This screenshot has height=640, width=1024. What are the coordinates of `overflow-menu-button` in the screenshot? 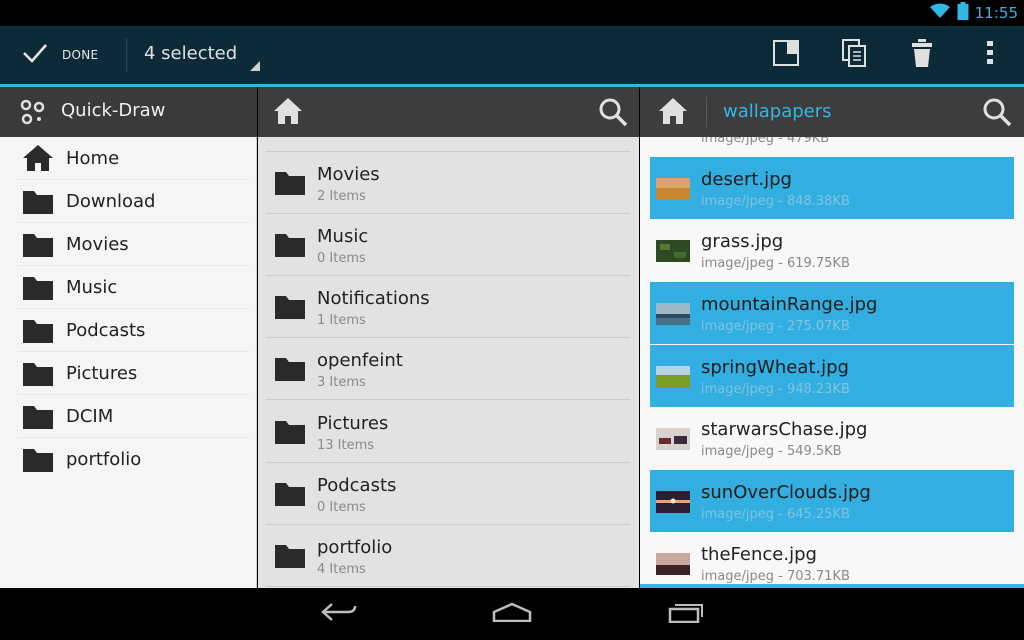 It's located at (990, 55).